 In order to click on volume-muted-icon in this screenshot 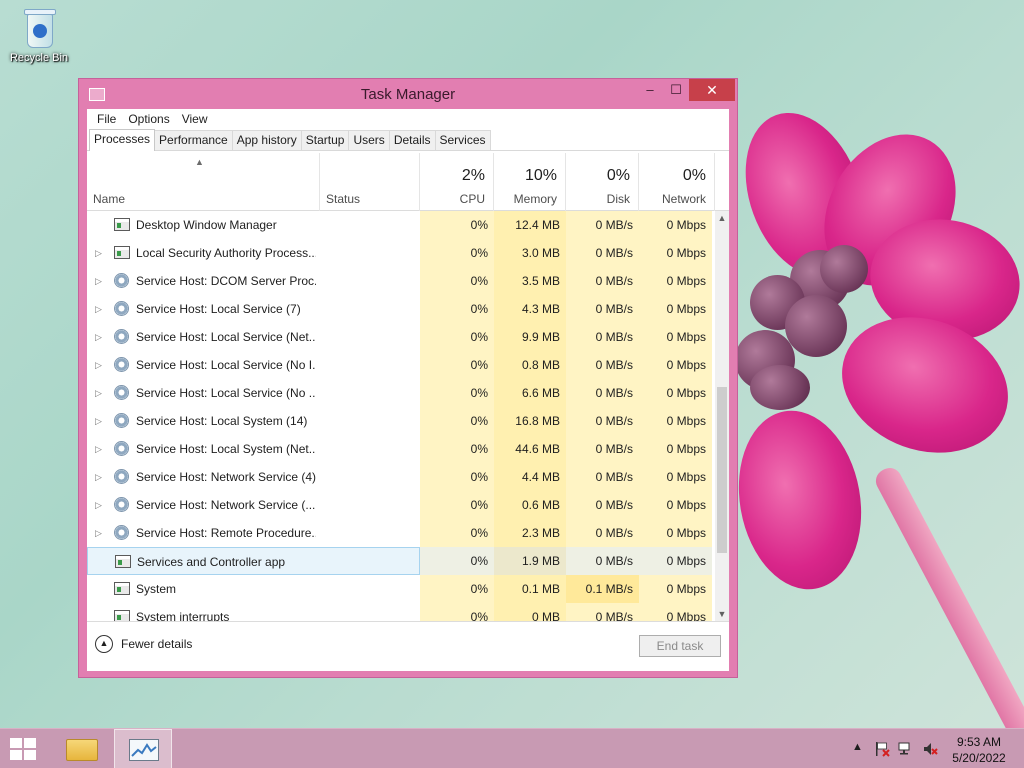, I will do `click(930, 750)`.